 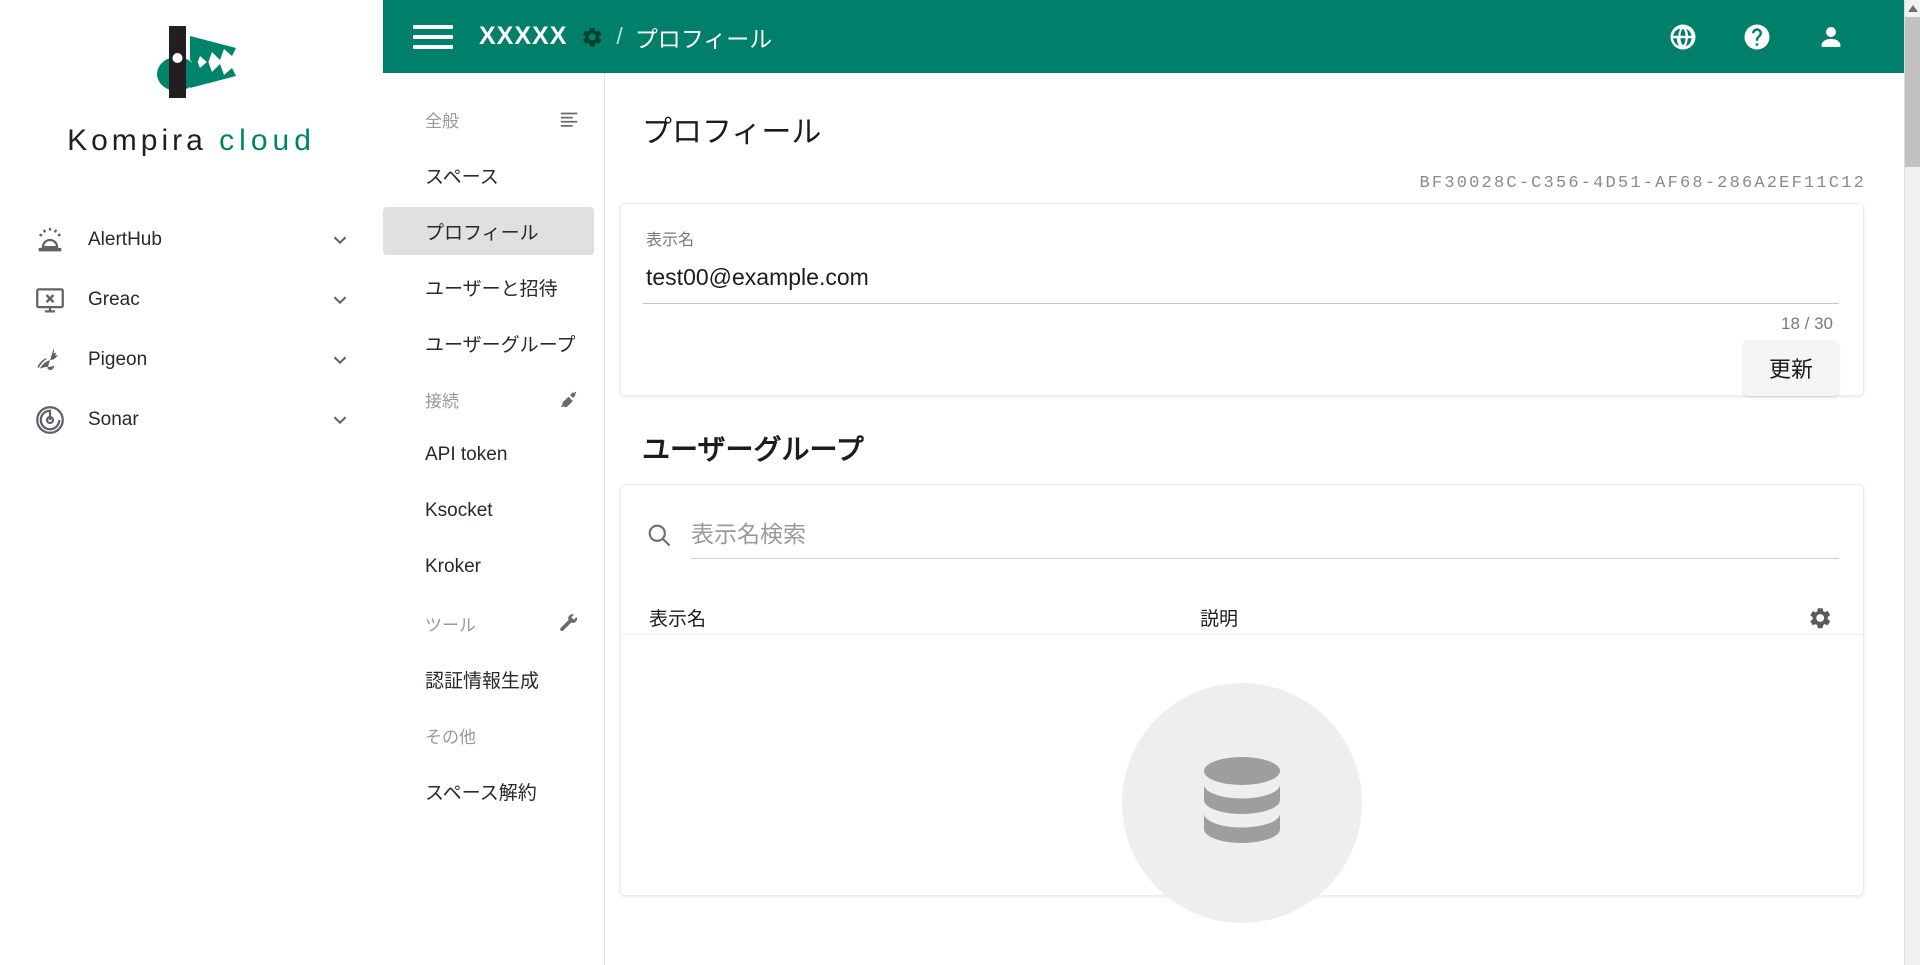 I want to click on scroll-up-arrow-icon, so click(x=1912, y=8).